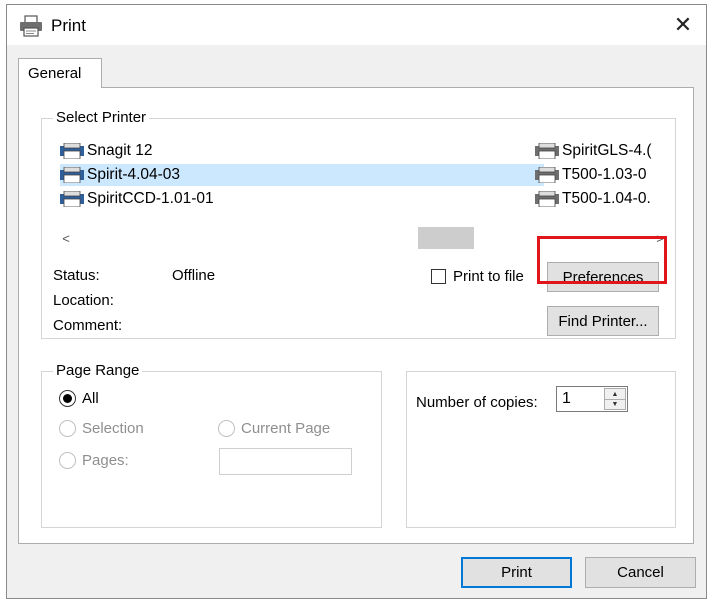 The width and height of the screenshot is (713, 605). Describe the element at coordinates (120, 150) in the screenshot. I see `printer-name: Snagit 12` at that location.